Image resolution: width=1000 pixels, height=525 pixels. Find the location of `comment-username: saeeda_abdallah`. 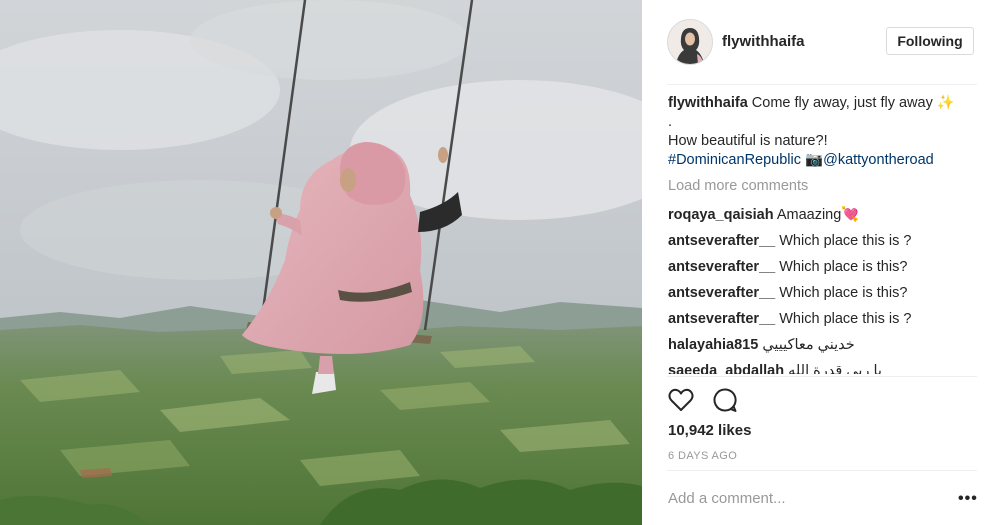

comment-username: saeeda_abdallah is located at coordinates (726, 368).